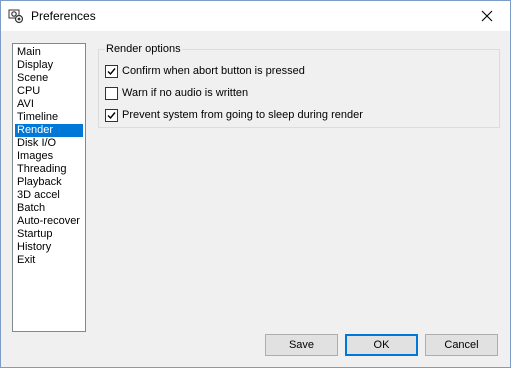 This screenshot has height=368, width=511. I want to click on sidebar-item: Disk I/O, so click(49, 143).